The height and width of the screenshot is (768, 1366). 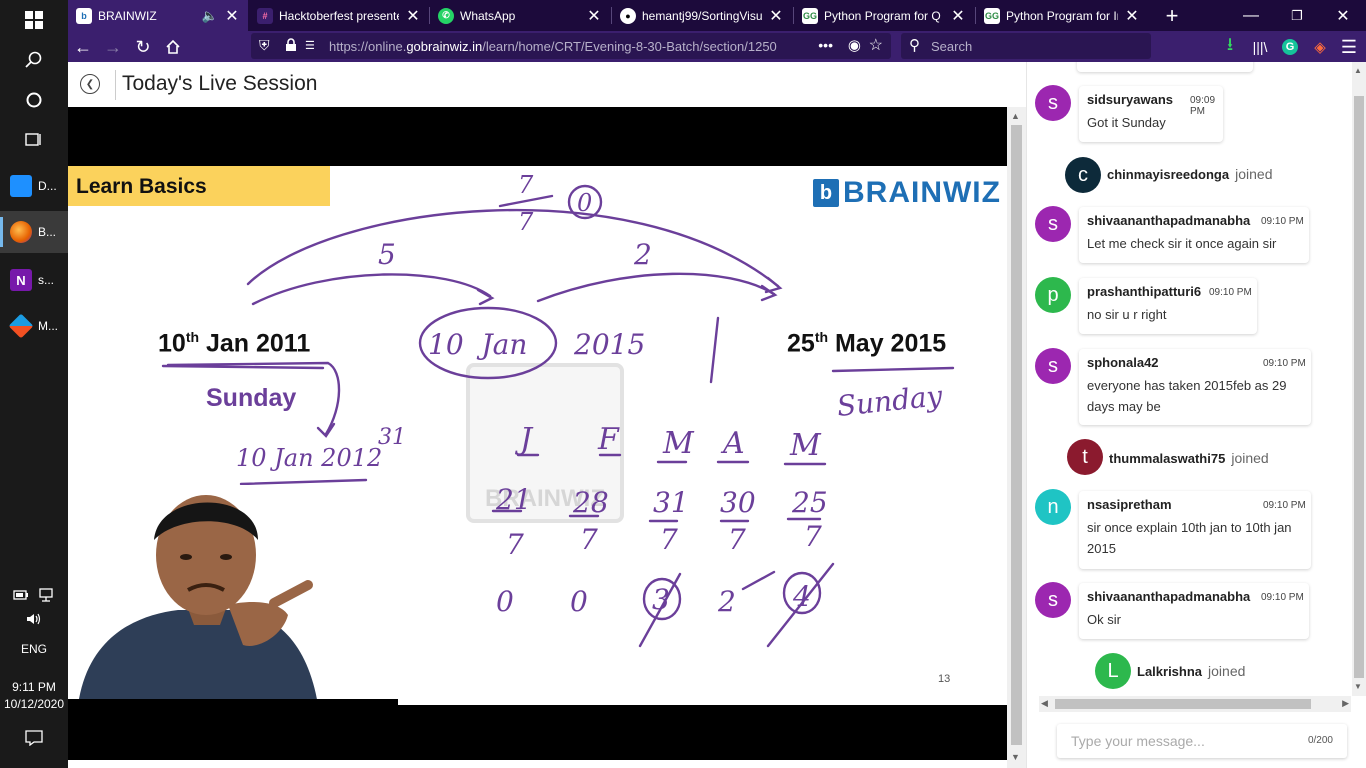 I want to click on hand-remainder-4: 2, so click(x=726, y=601).